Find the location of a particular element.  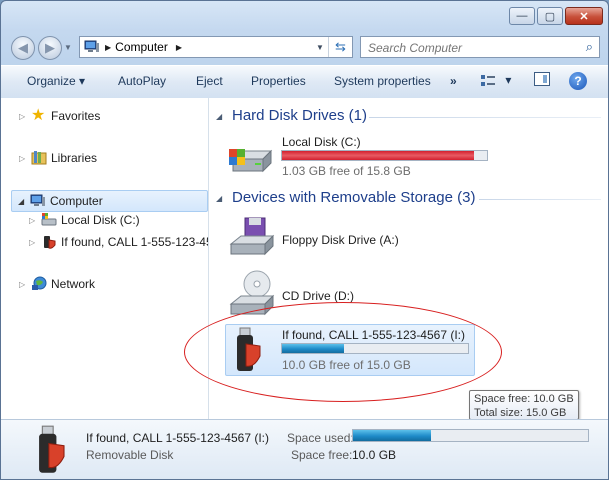

nav-item-label: Libraries is located at coordinates (74, 158).